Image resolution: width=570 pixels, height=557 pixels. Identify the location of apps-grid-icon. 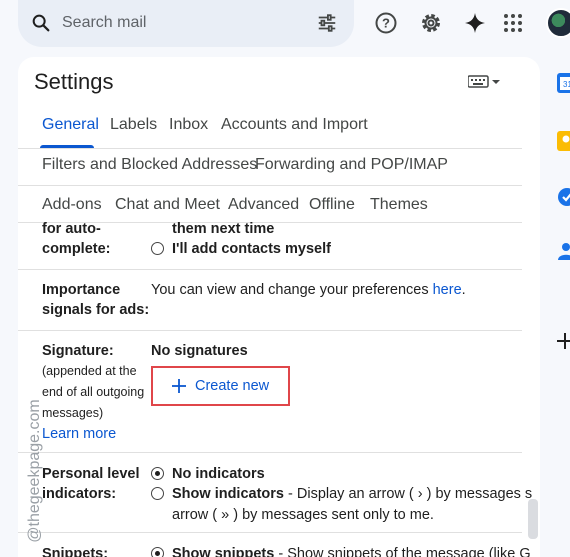
(513, 23).